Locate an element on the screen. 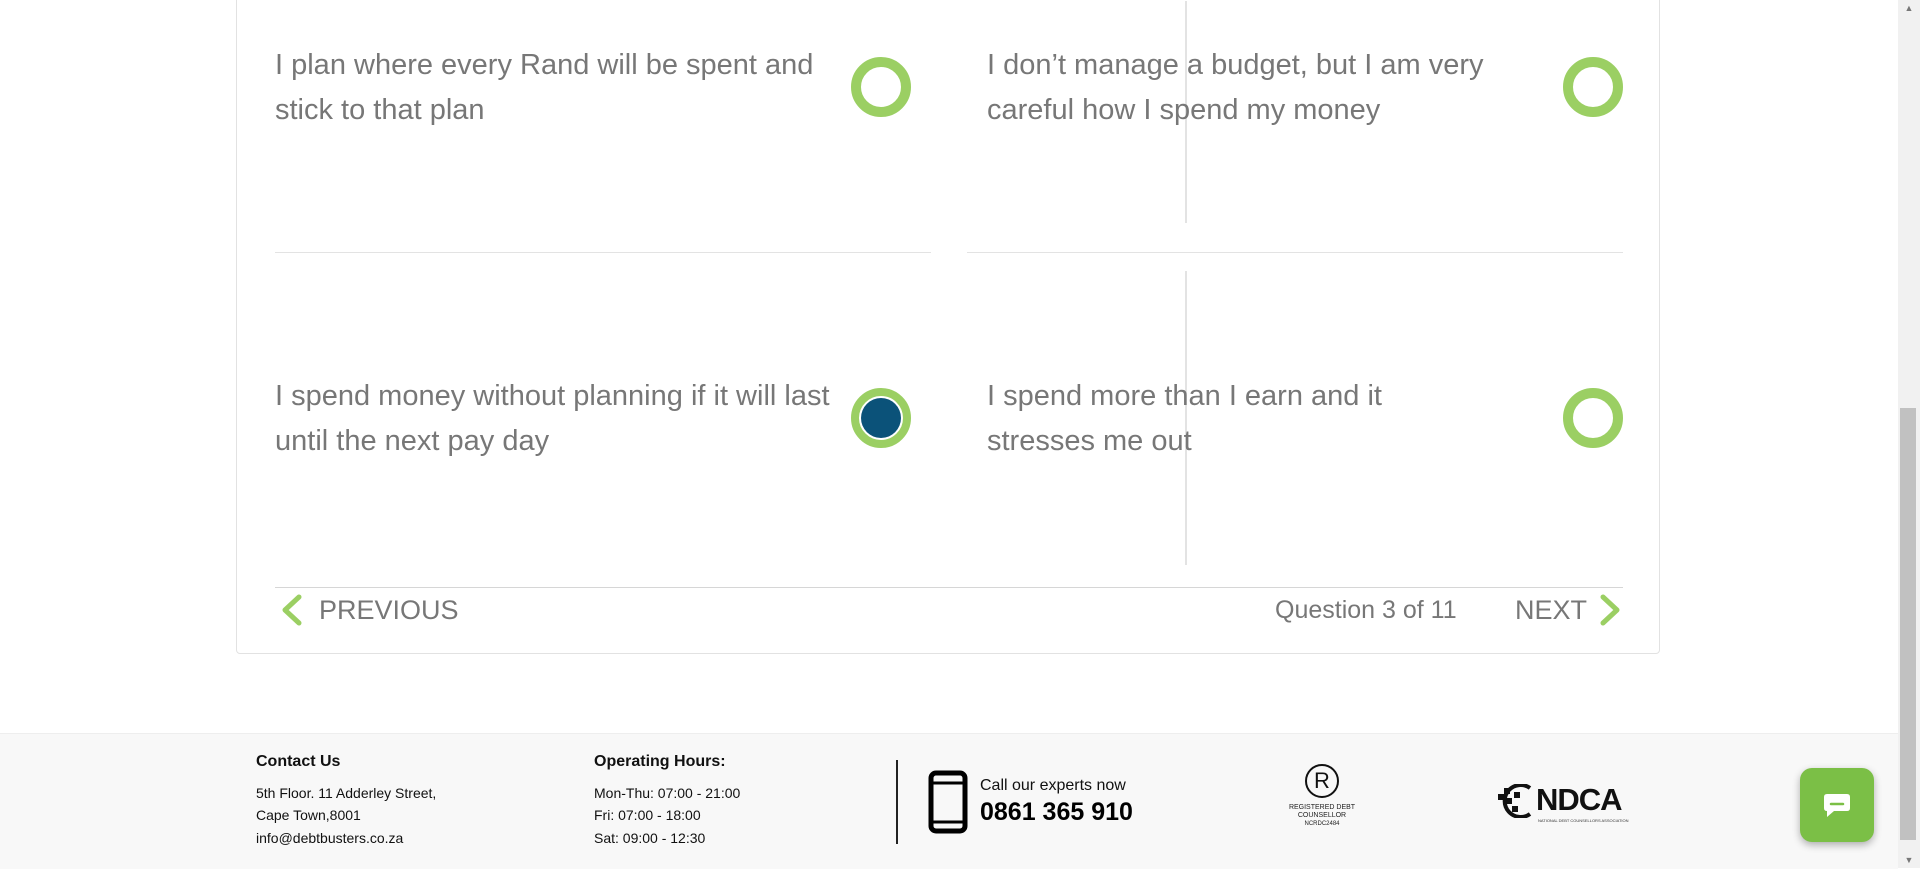 The width and height of the screenshot is (1920, 869). chevron-right-icon is located at coordinates (1610, 610).